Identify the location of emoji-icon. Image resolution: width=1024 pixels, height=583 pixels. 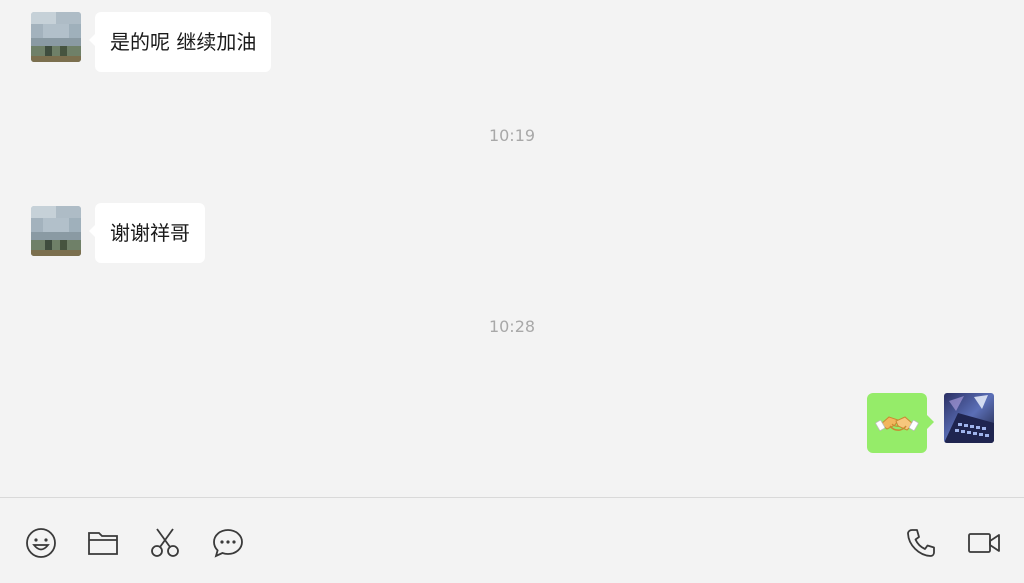
(41, 543).